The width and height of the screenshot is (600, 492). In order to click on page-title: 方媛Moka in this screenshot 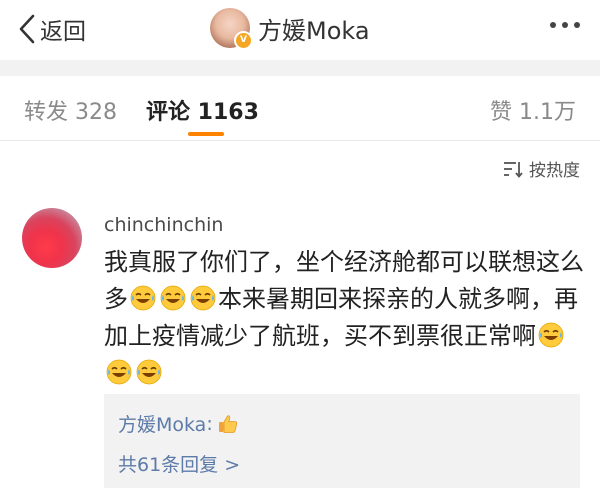, I will do `click(314, 30)`.